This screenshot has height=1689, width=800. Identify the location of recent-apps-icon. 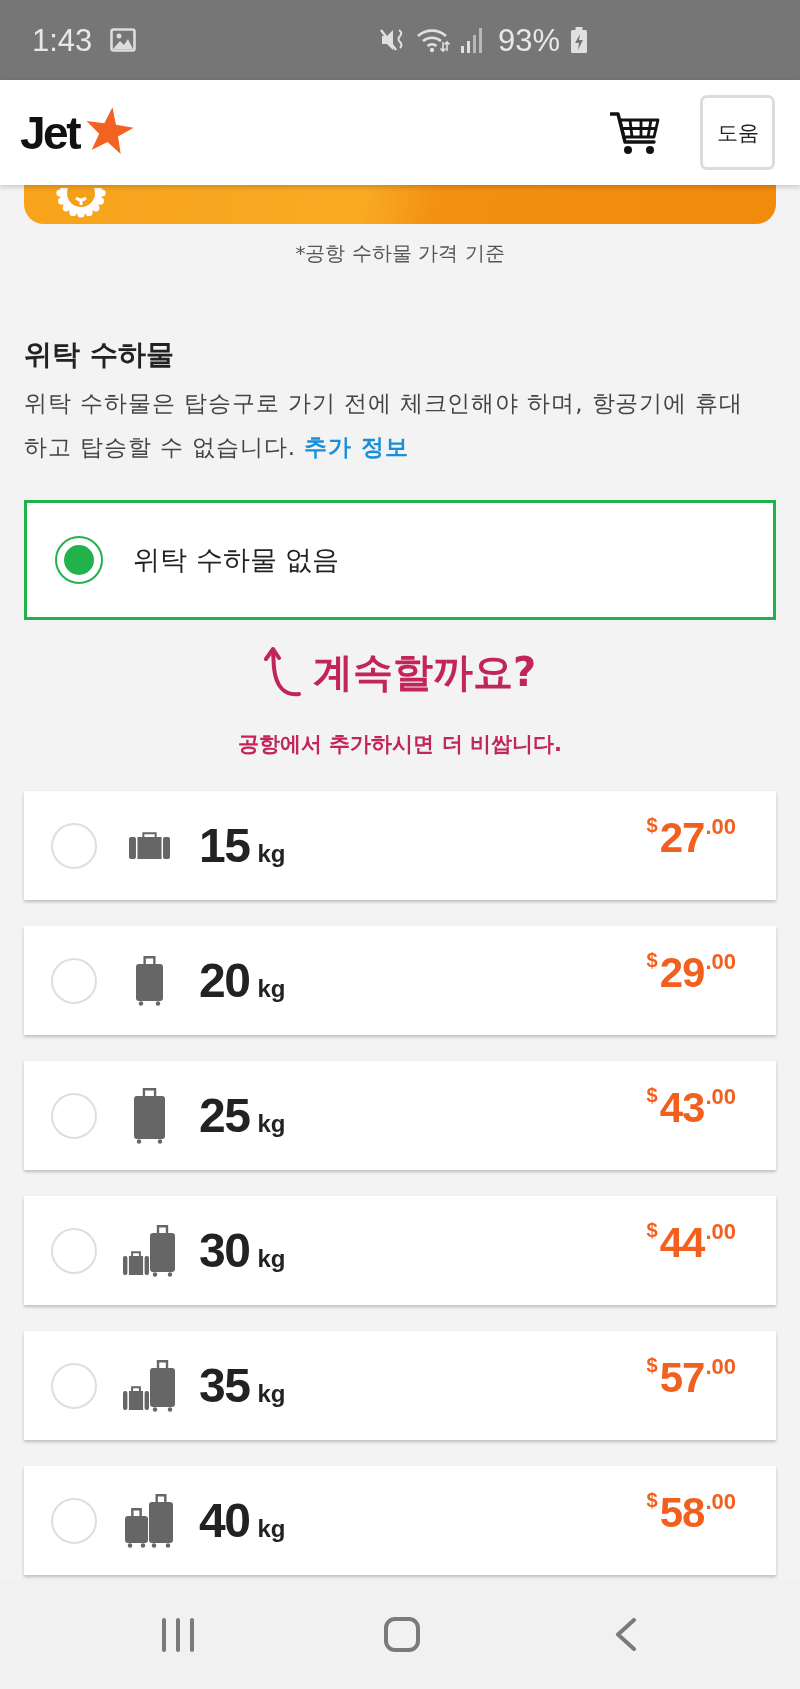
(178, 1634).